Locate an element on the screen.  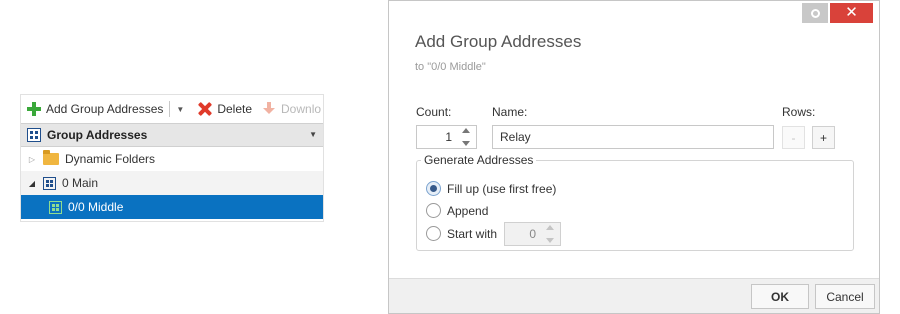
count-stepper: 1 is located at coordinates (446, 137).